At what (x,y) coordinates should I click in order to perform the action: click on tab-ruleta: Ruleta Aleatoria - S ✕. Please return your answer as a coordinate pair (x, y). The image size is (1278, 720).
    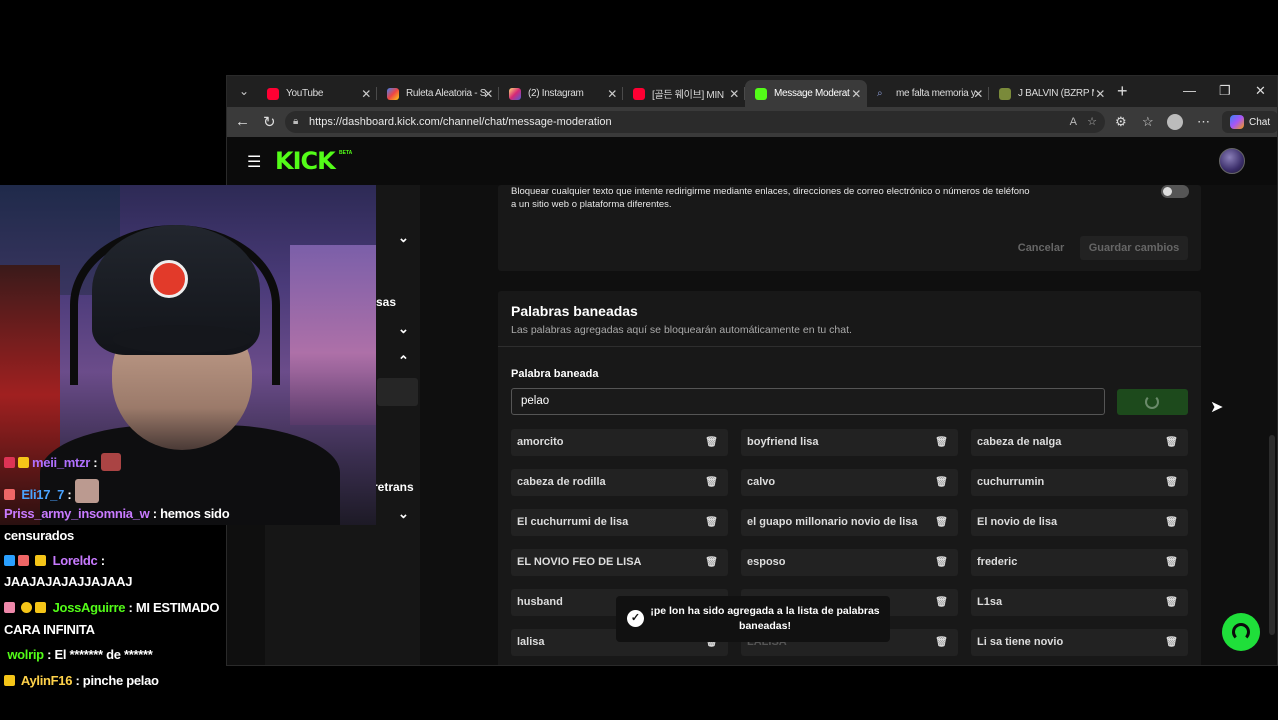
    Looking at the image, I should click on (438, 93).